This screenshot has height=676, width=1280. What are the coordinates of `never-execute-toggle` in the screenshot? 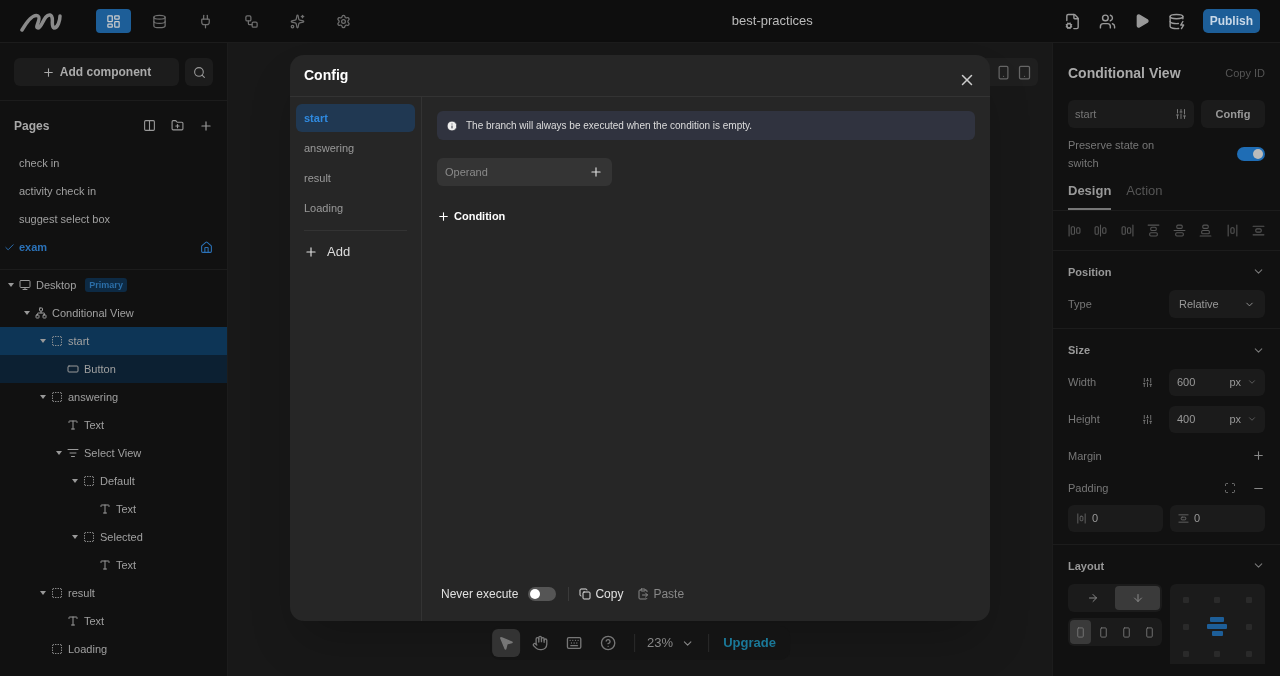 It's located at (542, 594).